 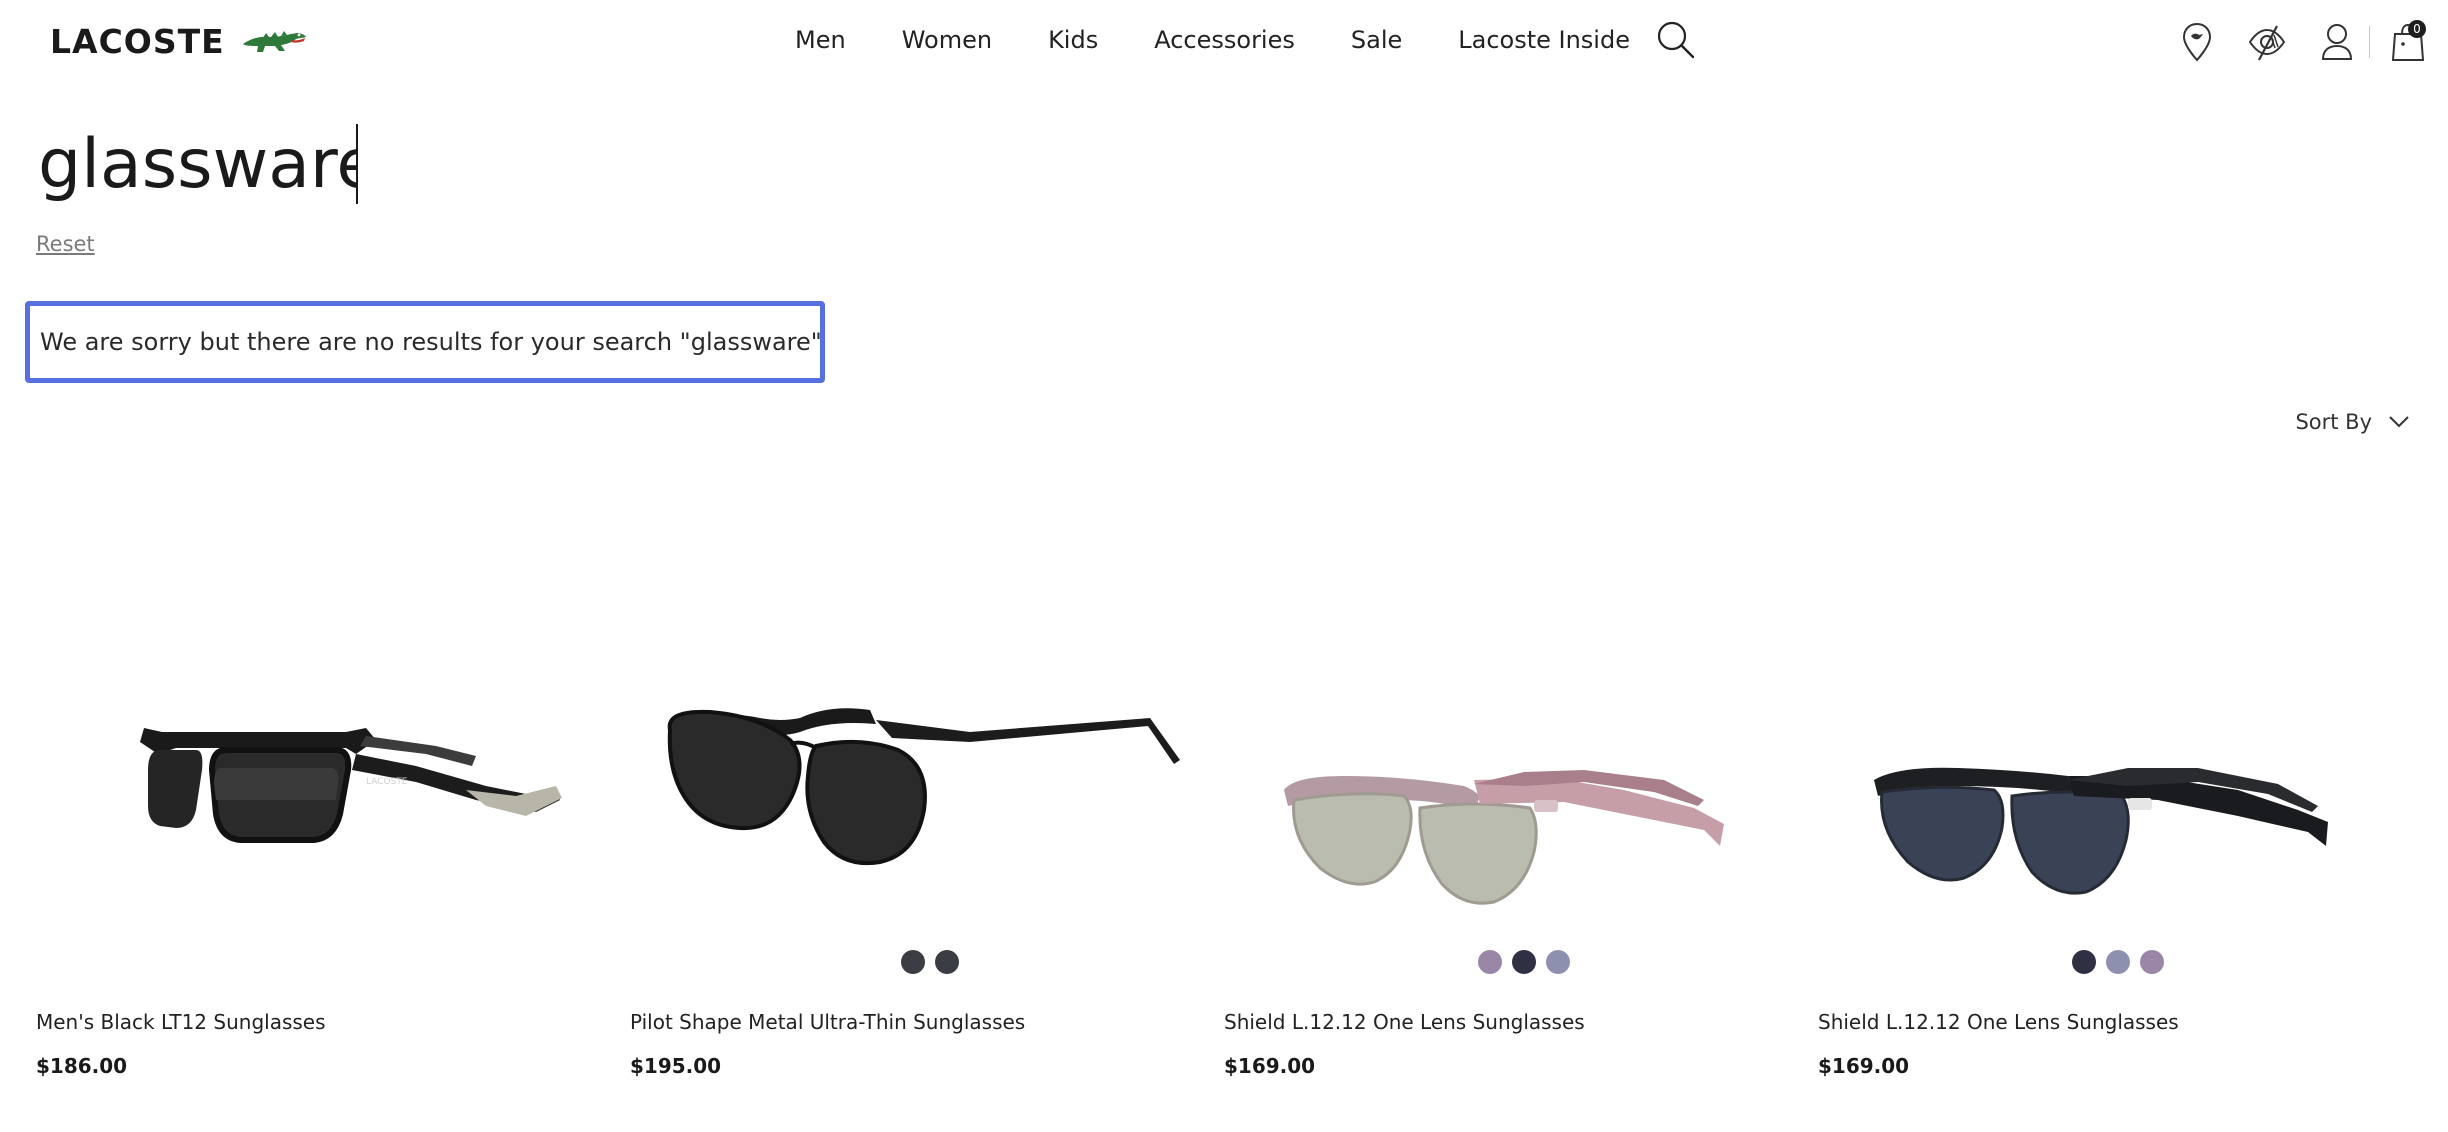 I want to click on brand-name: LACOSTE, so click(x=137, y=41).